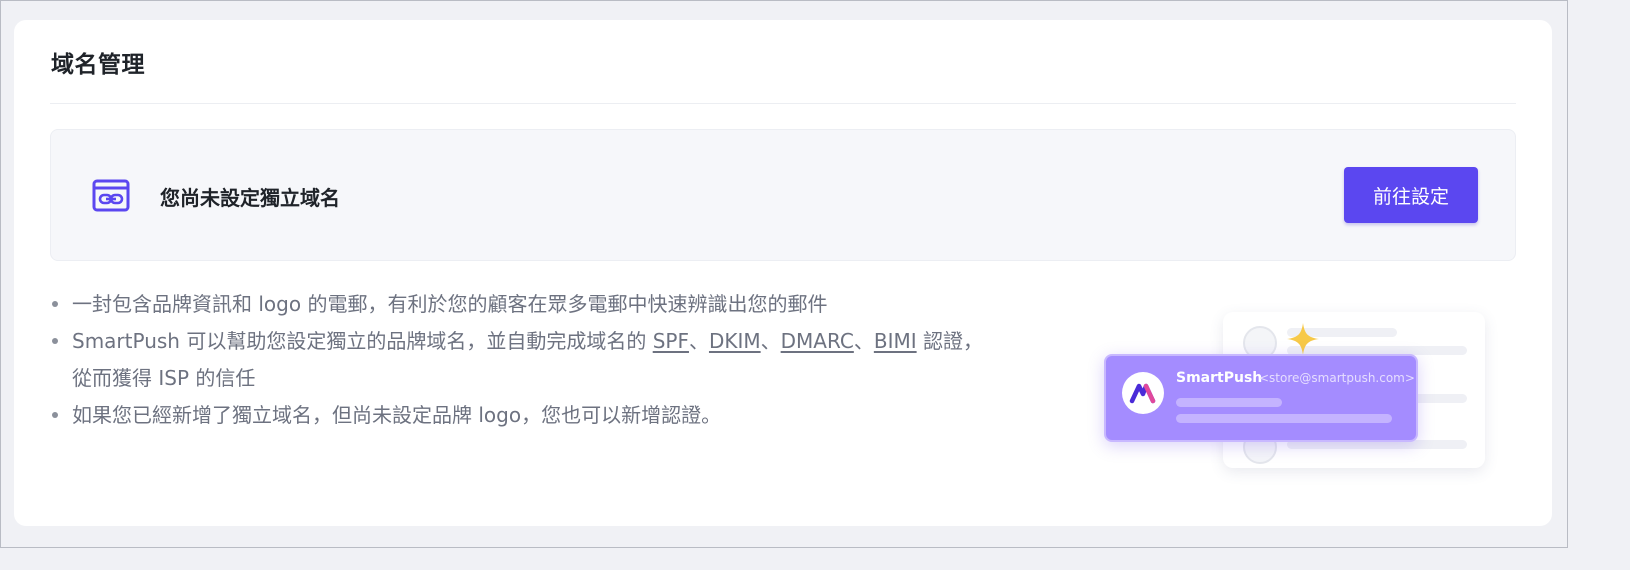  I want to click on sender-email: <store@smartpush.com>, so click(1337, 378).